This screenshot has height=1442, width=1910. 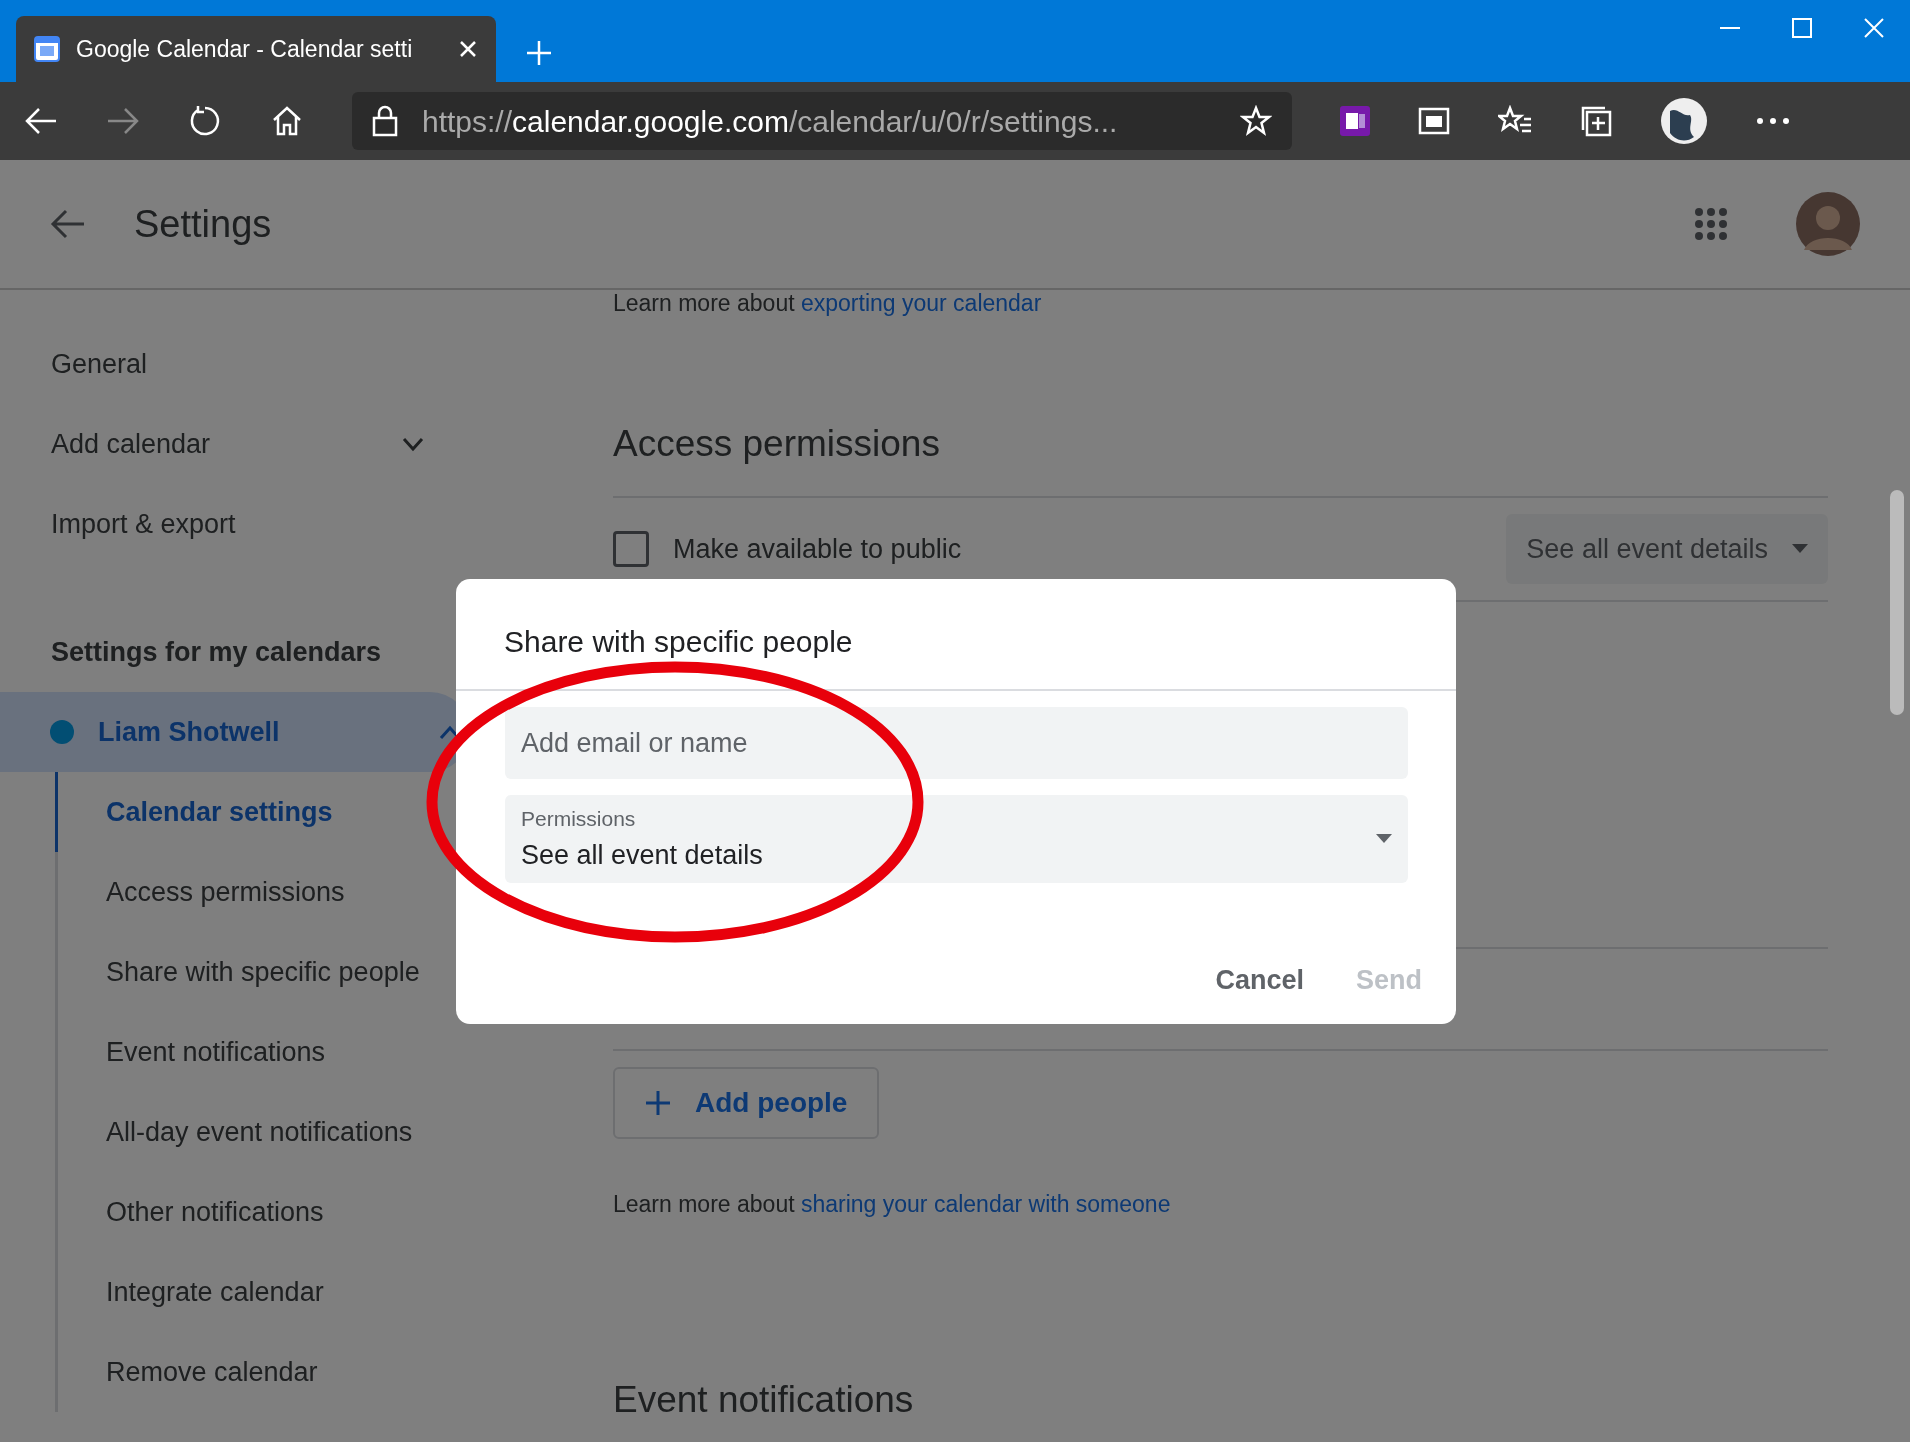 What do you see at coordinates (1684, 121) in the screenshot?
I see `profile-avatar-icon` at bounding box center [1684, 121].